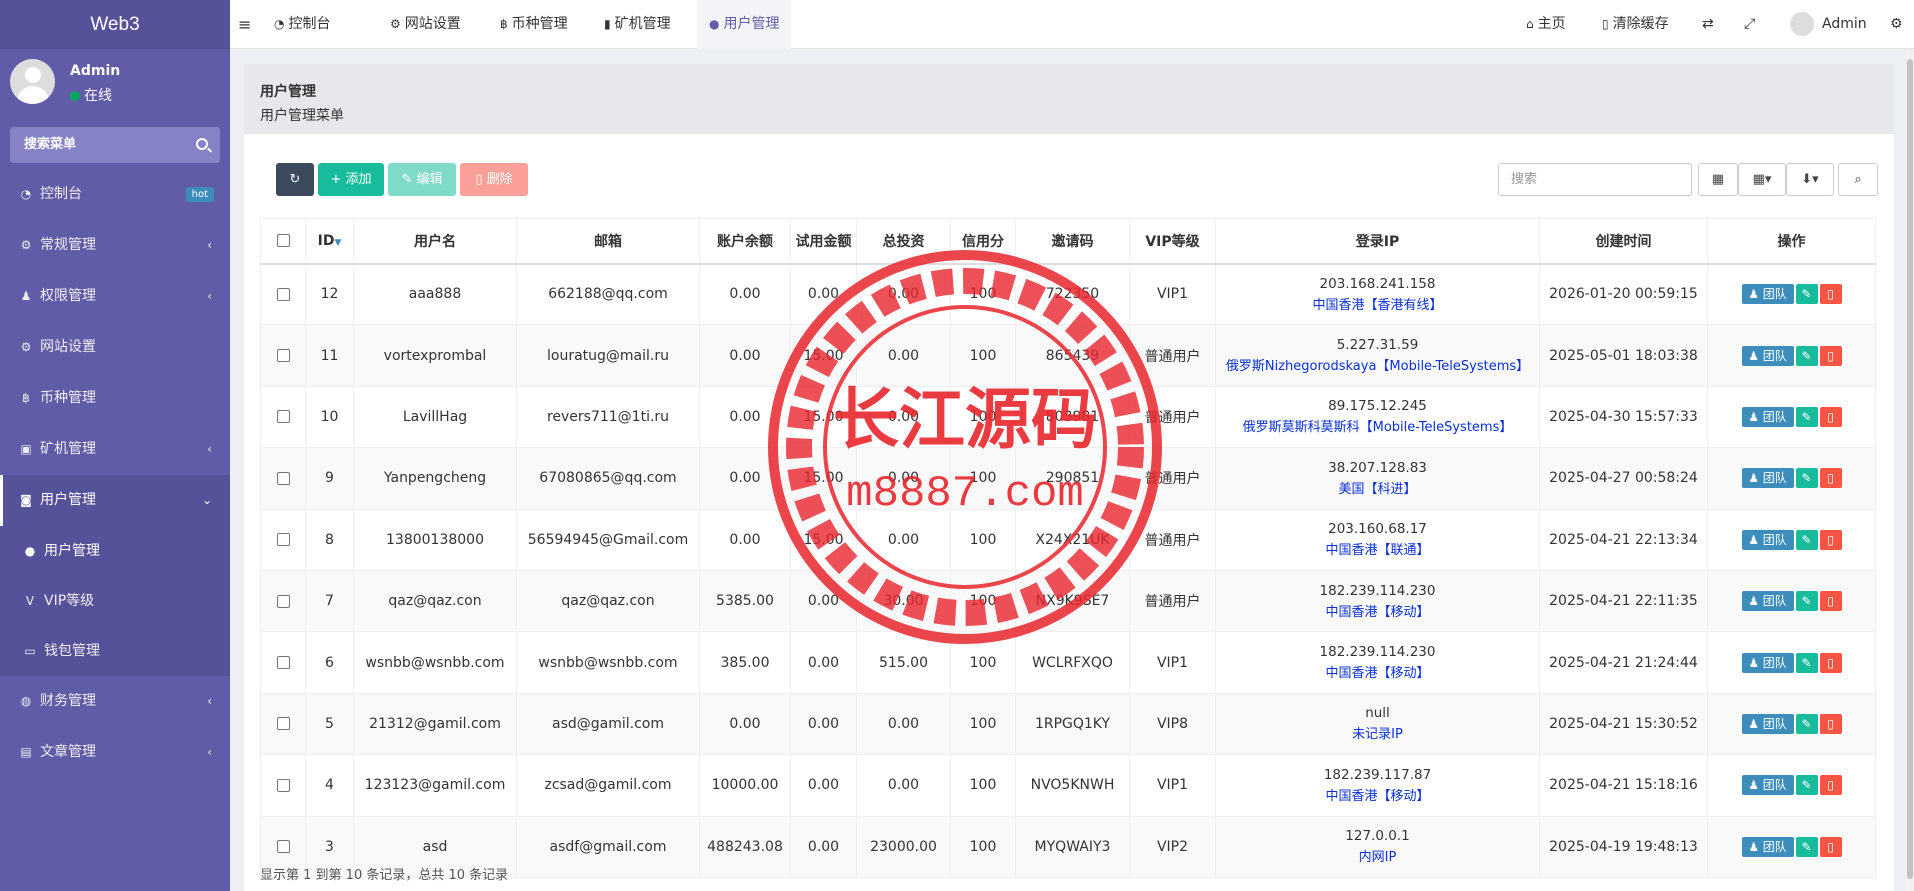  Describe the element at coordinates (202, 144) in the screenshot. I see `search-icon` at that location.